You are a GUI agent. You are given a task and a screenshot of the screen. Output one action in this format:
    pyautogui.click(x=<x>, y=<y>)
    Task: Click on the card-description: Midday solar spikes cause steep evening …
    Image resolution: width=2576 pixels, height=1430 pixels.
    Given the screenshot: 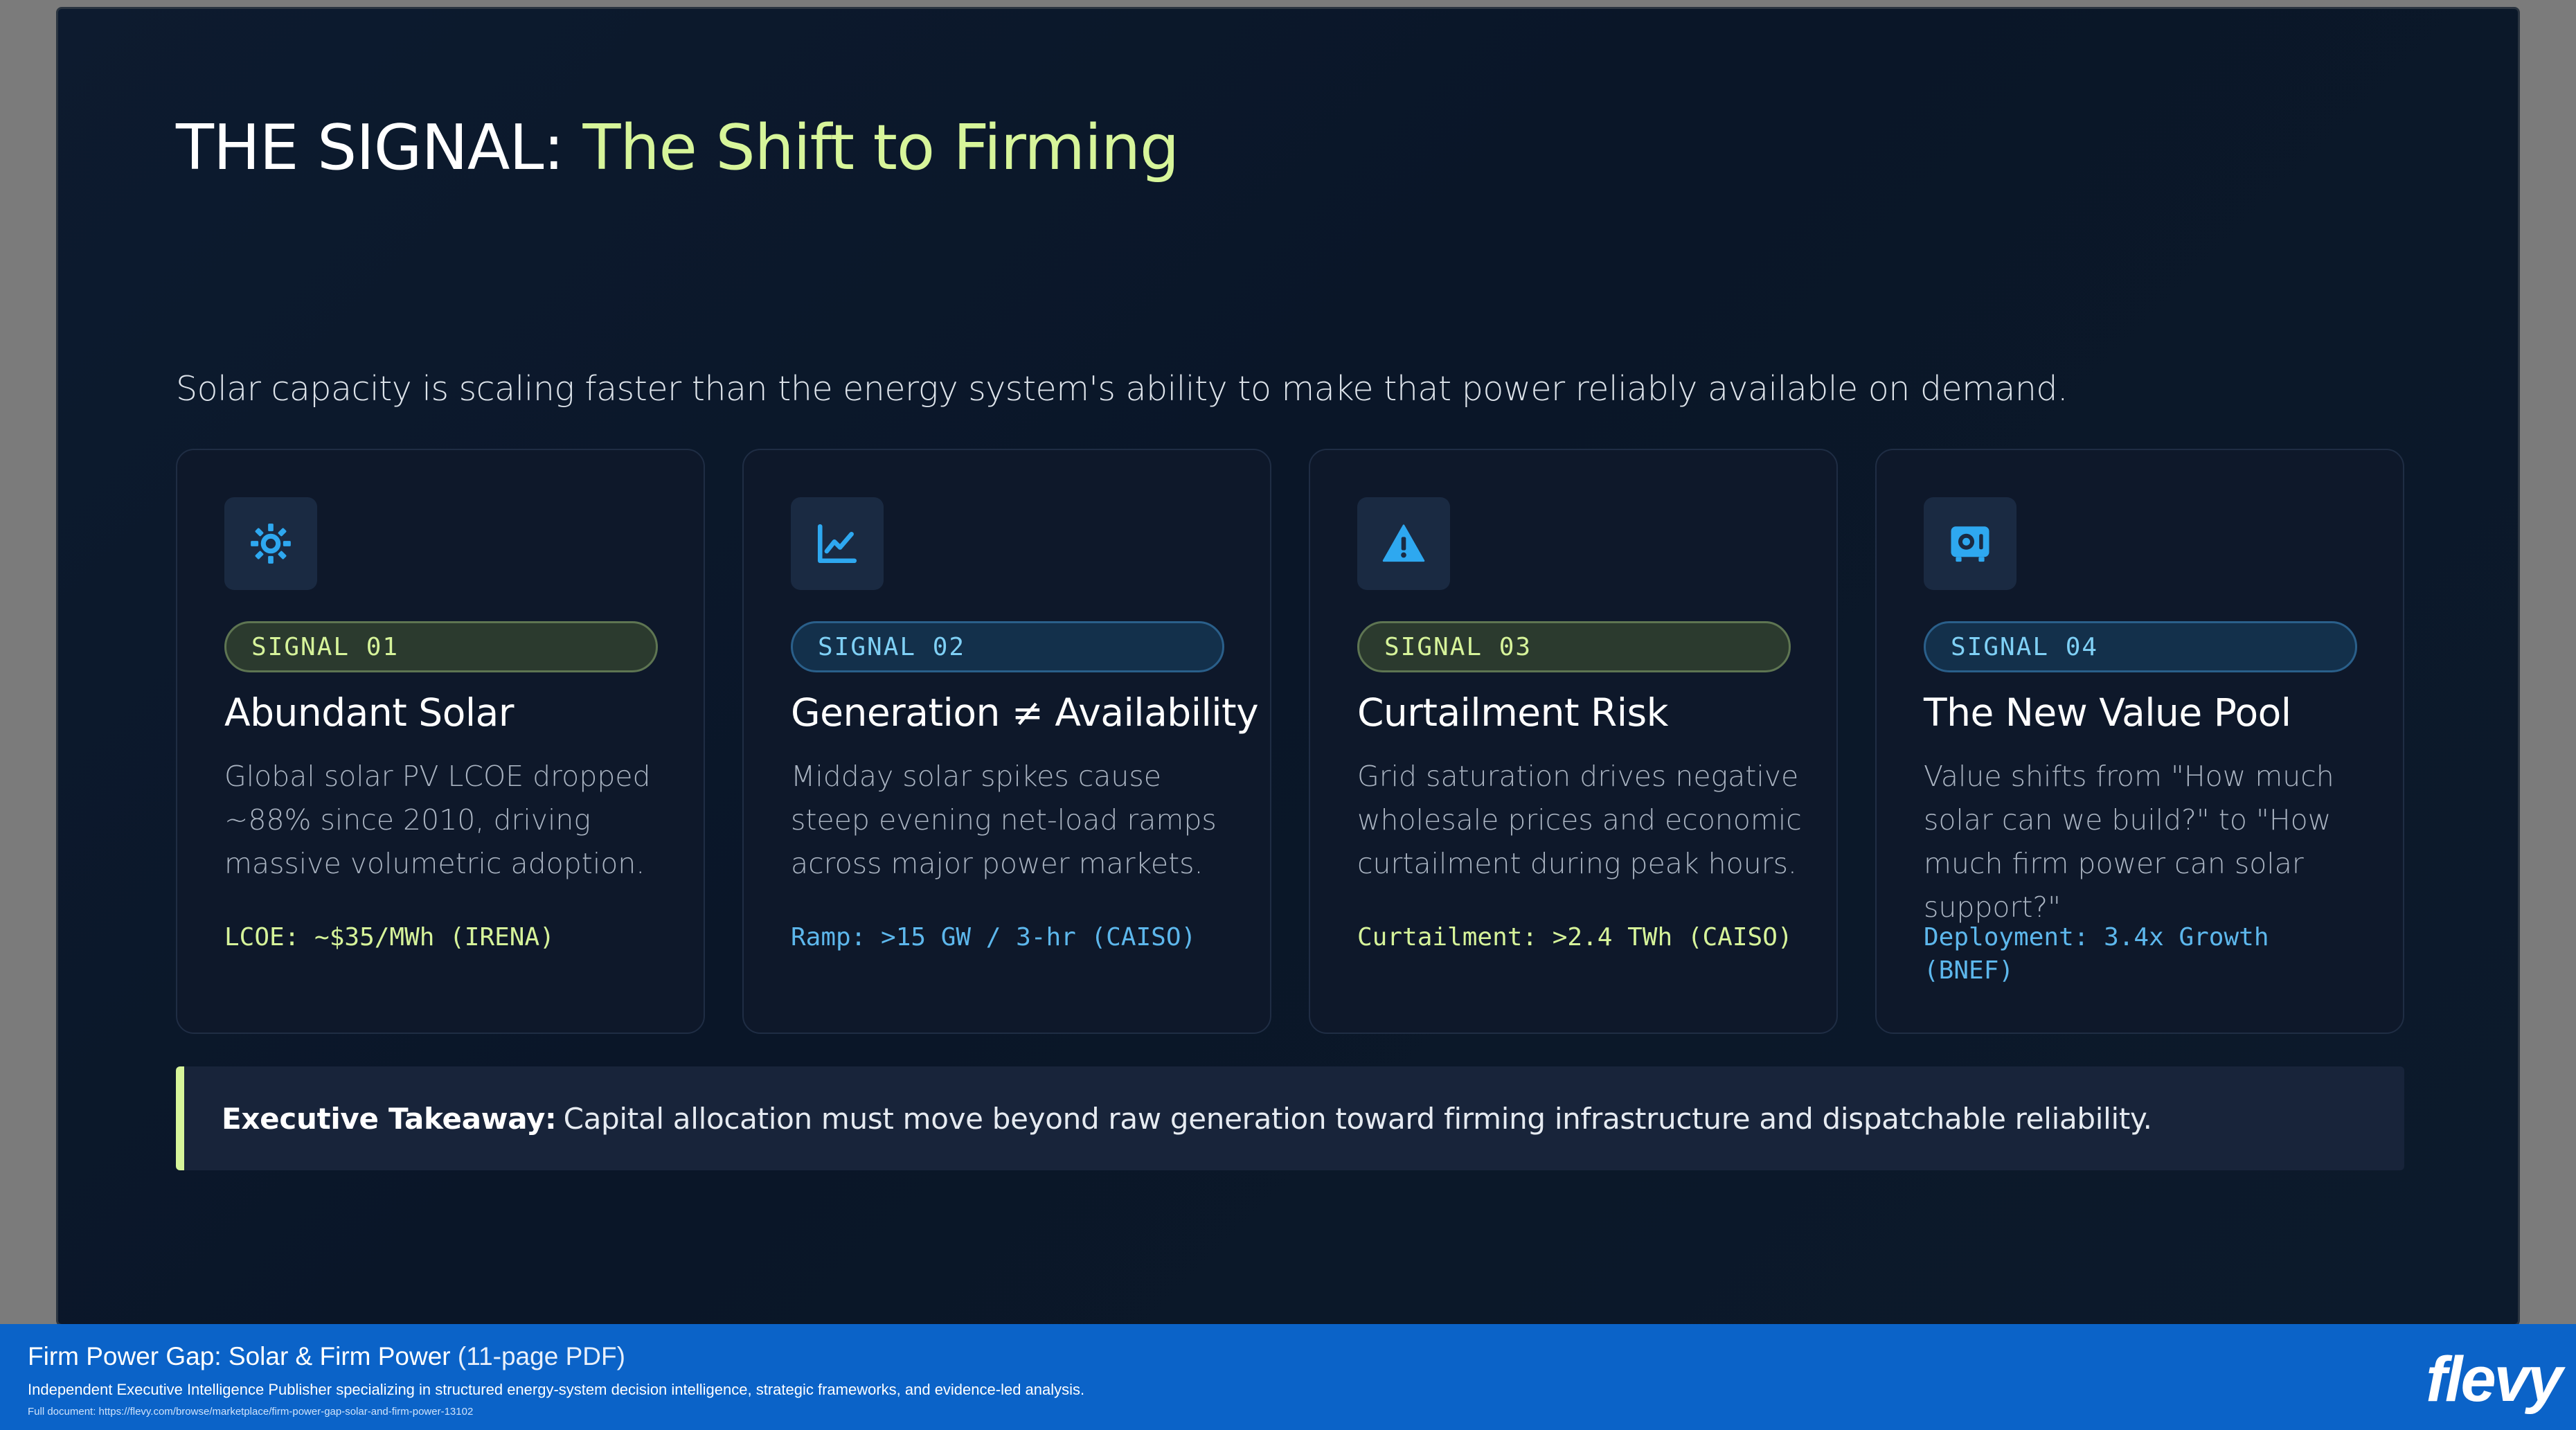 What is the action you would take?
    pyautogui.click(x=1004, y=820)
    